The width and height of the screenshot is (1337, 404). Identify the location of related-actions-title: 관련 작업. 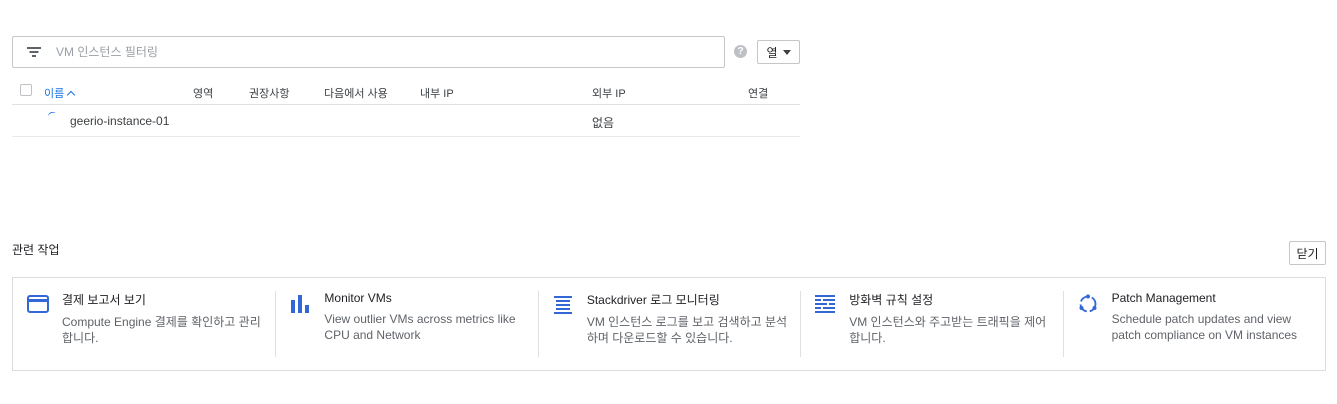
(36, 250).